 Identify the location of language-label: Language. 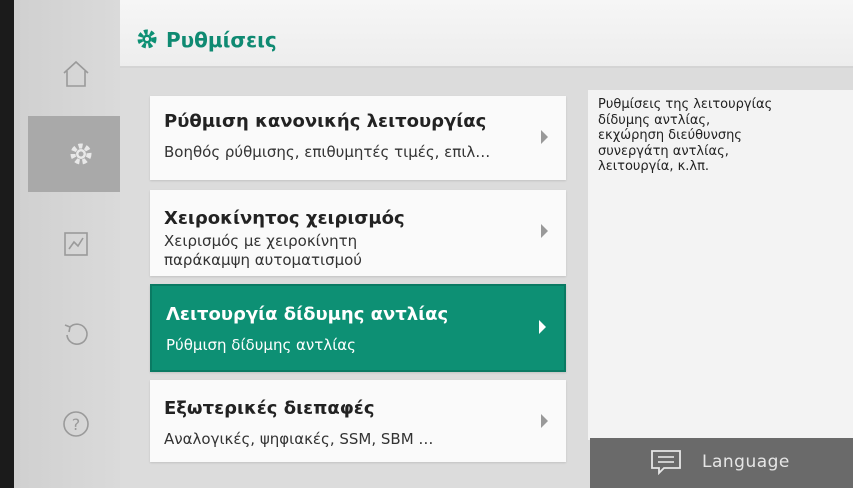
(746, 462).